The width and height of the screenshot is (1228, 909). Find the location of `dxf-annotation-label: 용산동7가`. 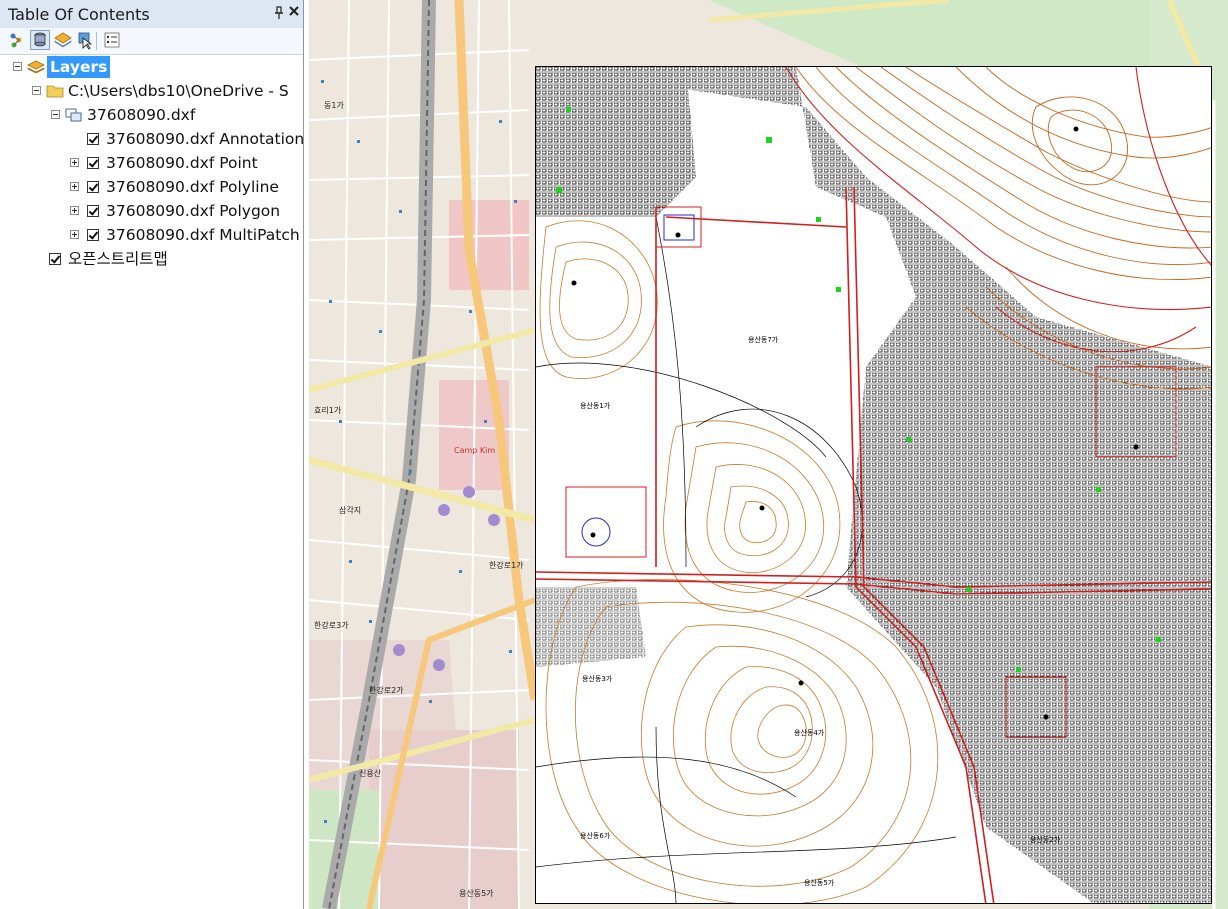

dxf-annotation-label: 용산동7가 is located at coordinates (763, 340).